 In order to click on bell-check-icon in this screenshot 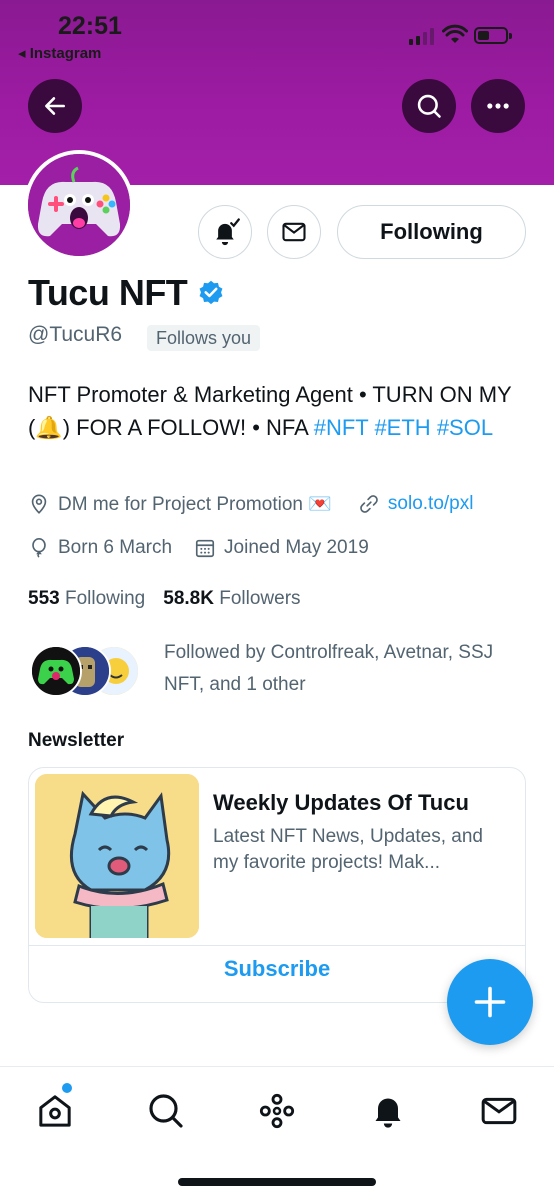, I will do `click(228, 232)`.